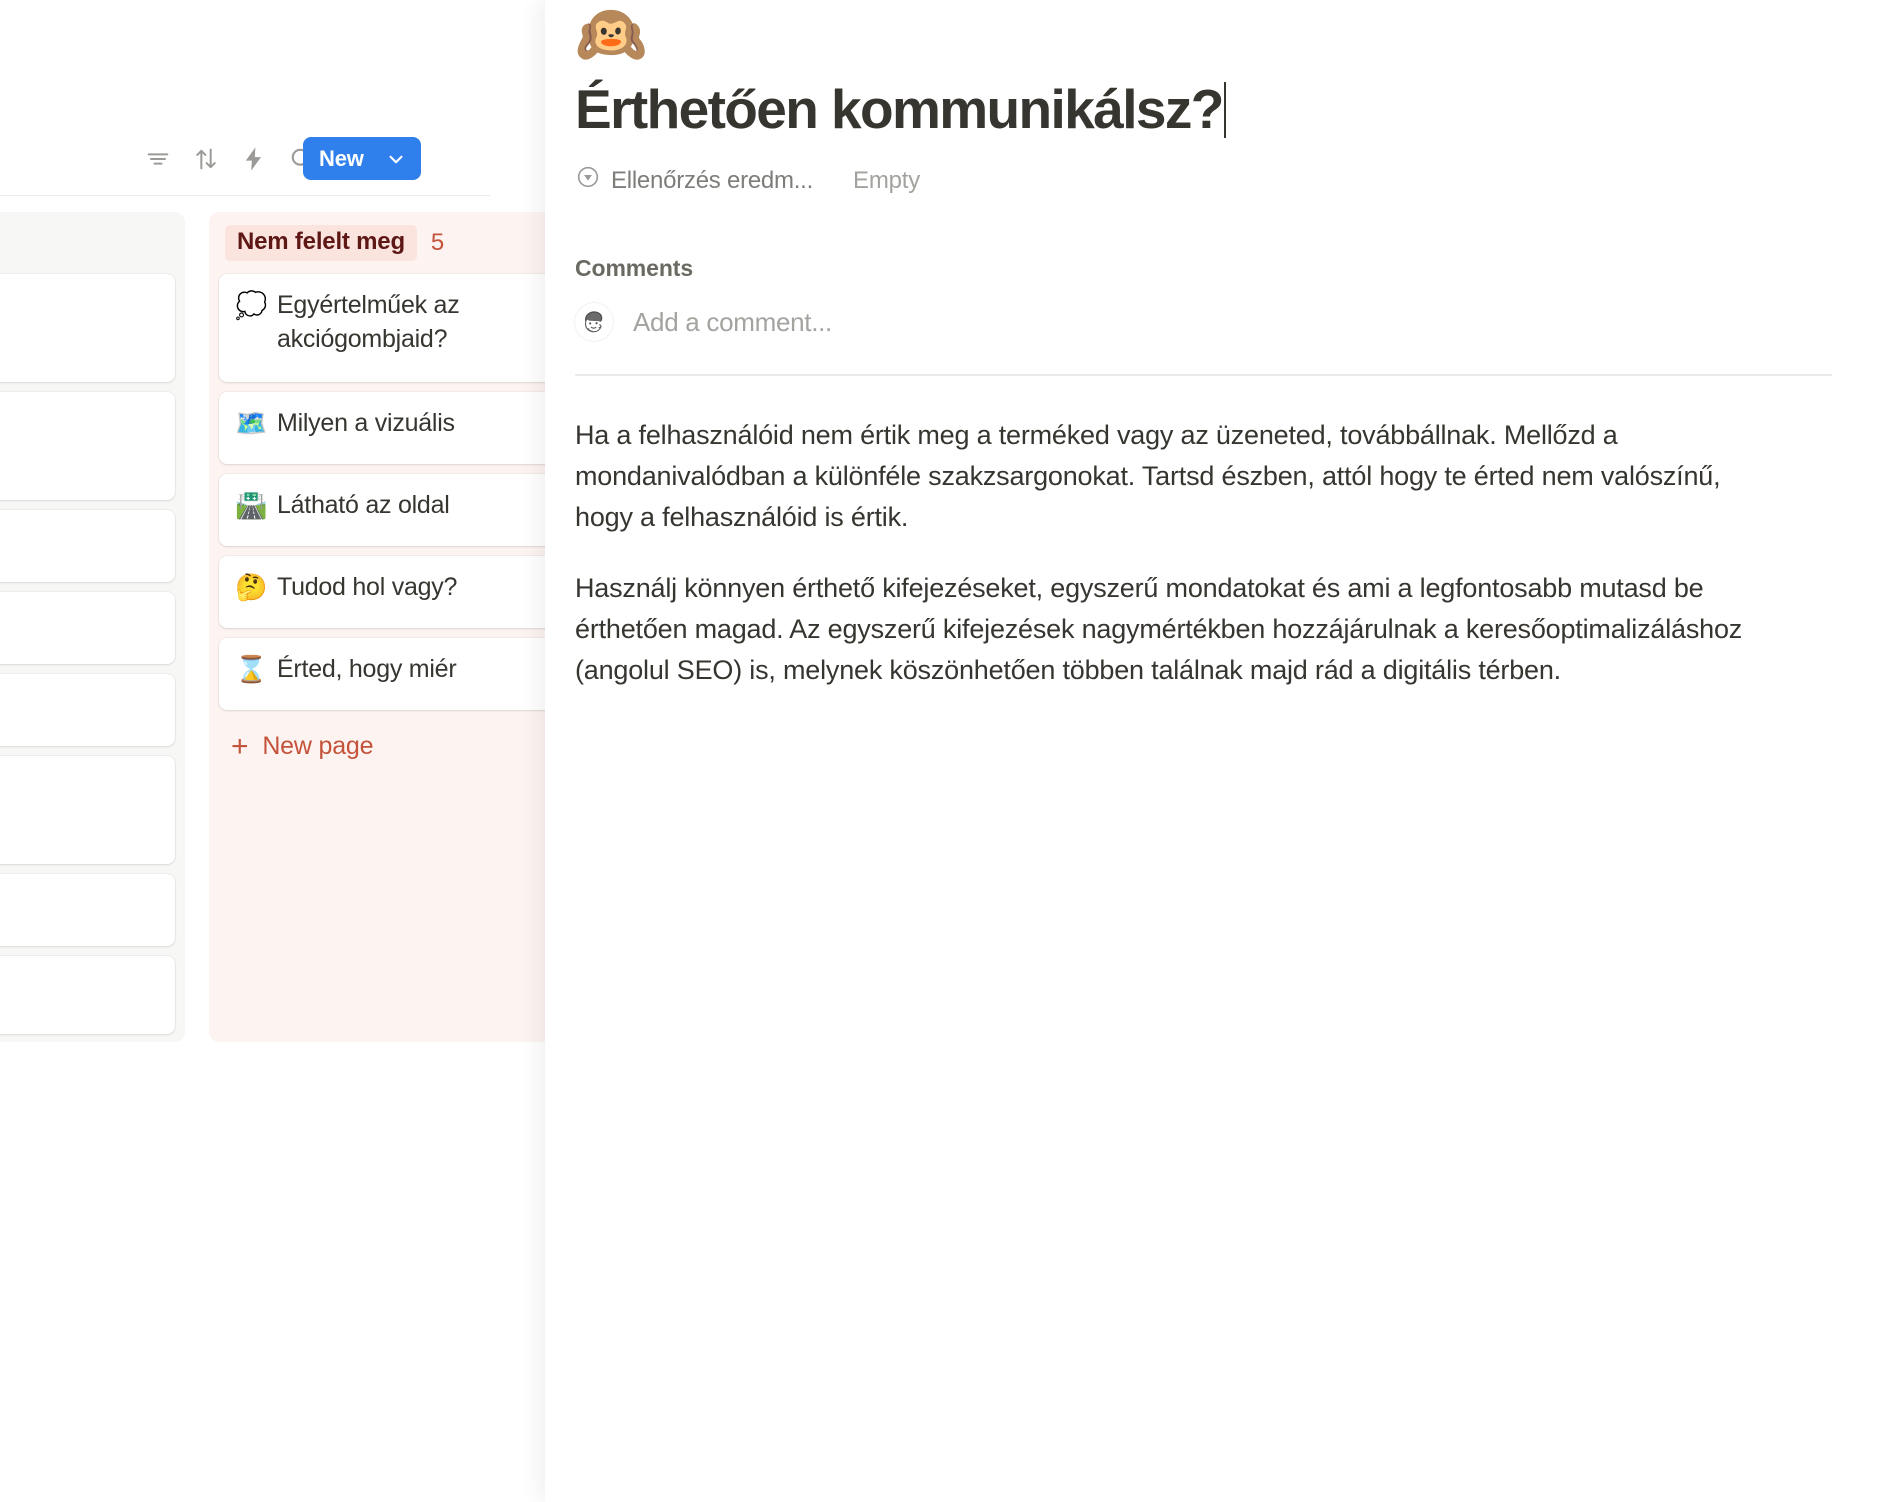  I want to click on board-card: 💭 Egyértelműek az akciógombjaid?, so click(396, 328).